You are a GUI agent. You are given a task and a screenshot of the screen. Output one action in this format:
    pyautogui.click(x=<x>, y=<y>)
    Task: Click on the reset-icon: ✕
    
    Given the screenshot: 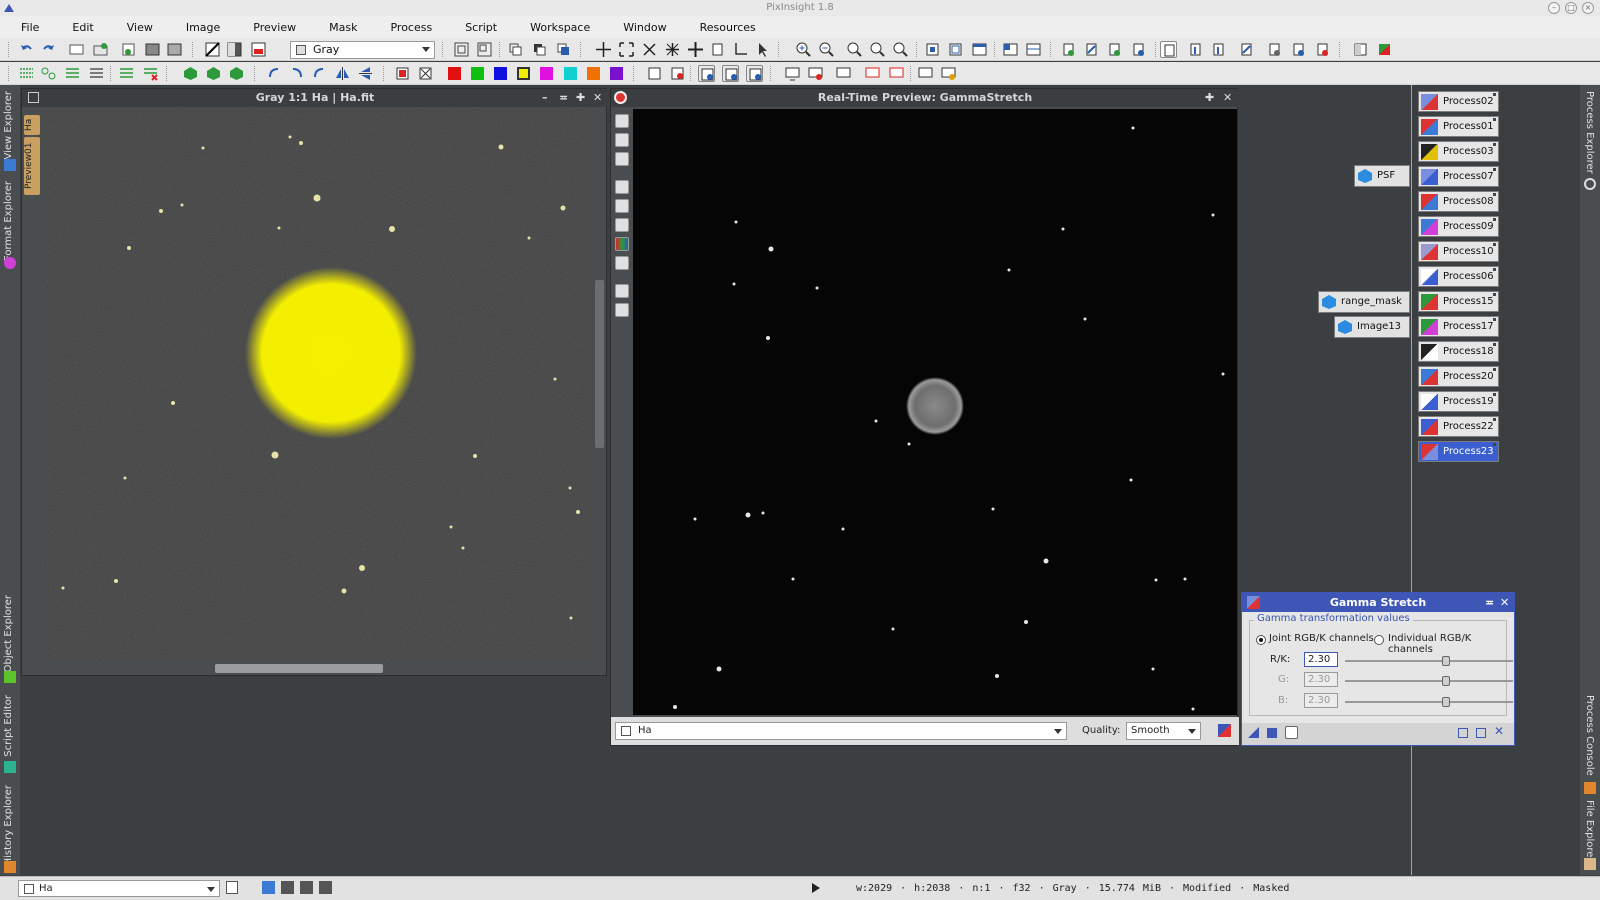 What is the action you would take?
    pyautogui.click(x=1499, y=731)
    